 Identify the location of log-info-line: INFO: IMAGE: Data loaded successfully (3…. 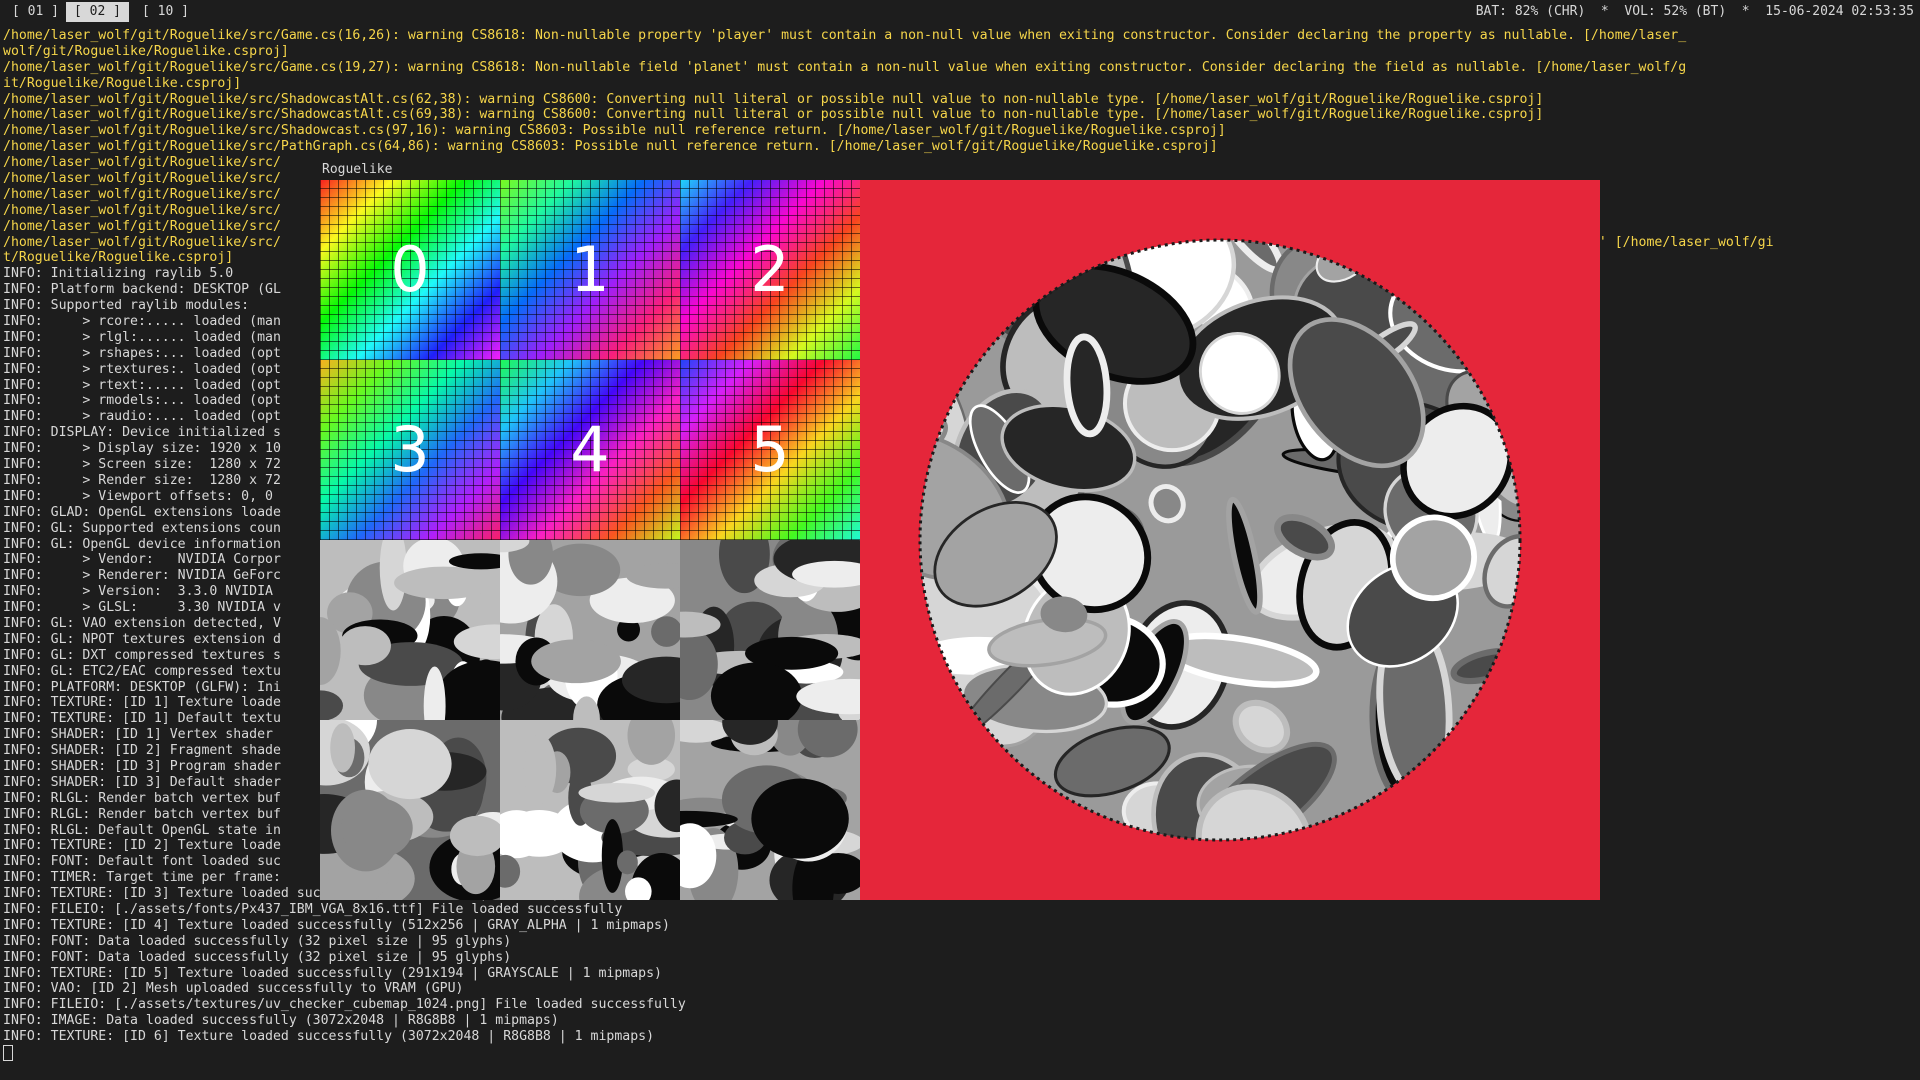
(281, 1021).